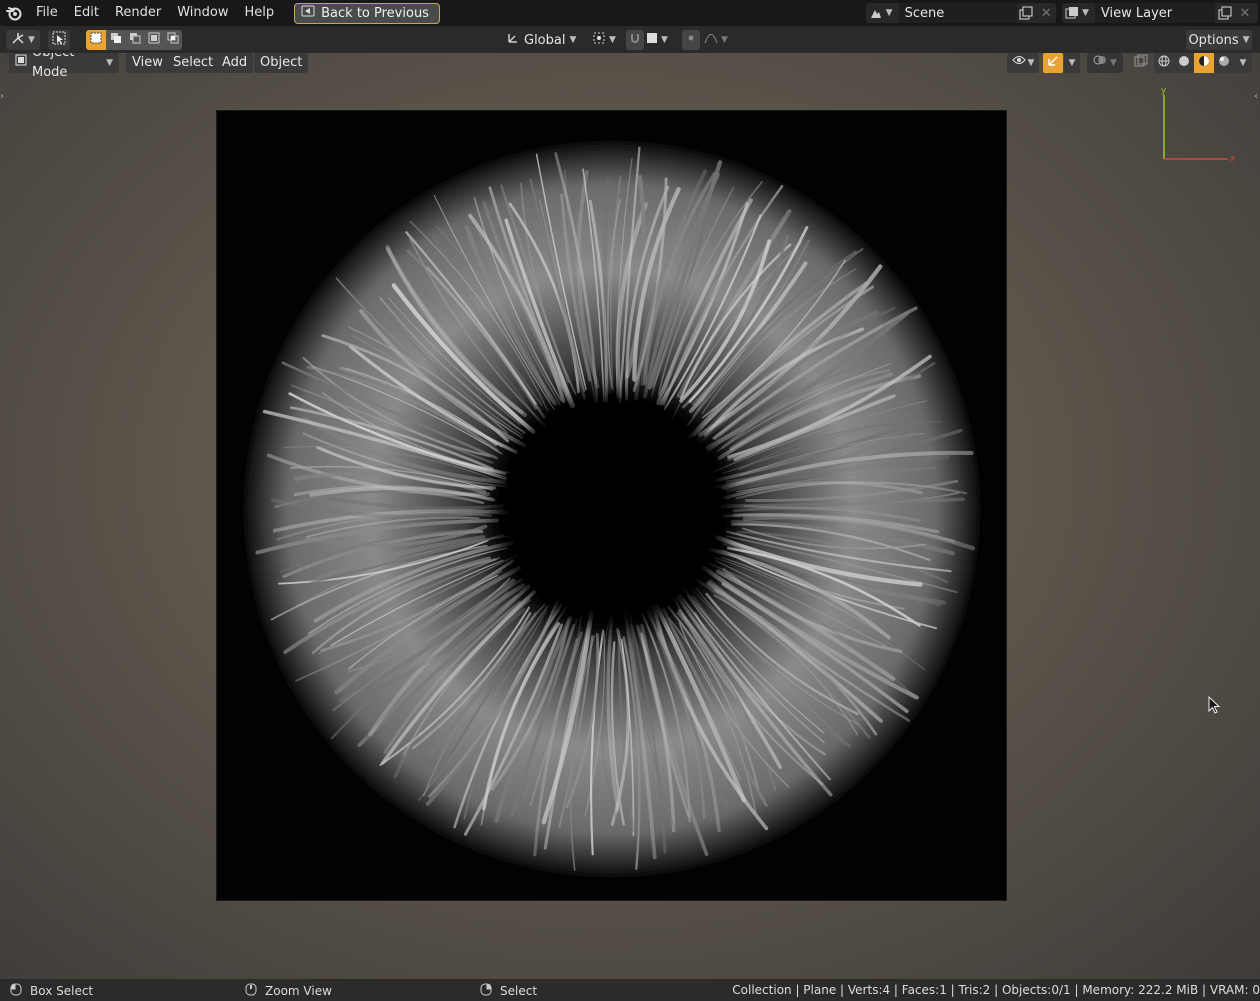 The height and width of the screenshot is (1001, 1260). I want to click on object-mode-icon, so click(21, 63).